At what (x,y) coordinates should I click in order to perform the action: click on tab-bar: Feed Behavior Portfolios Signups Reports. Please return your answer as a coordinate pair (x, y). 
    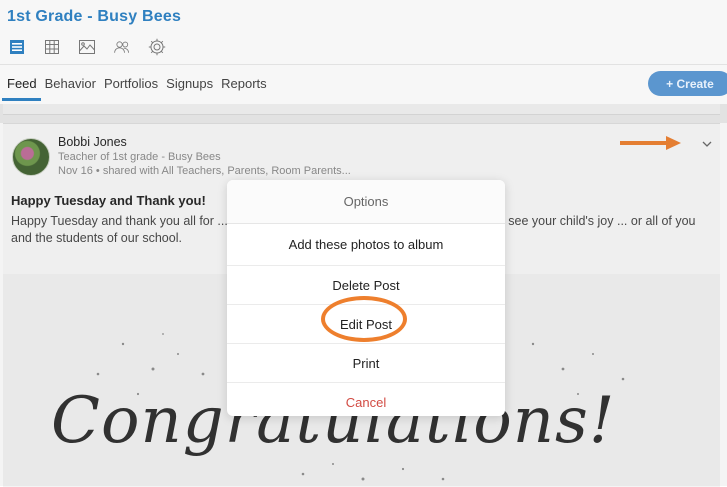
    Looking at the image, I should click on (134, 88).